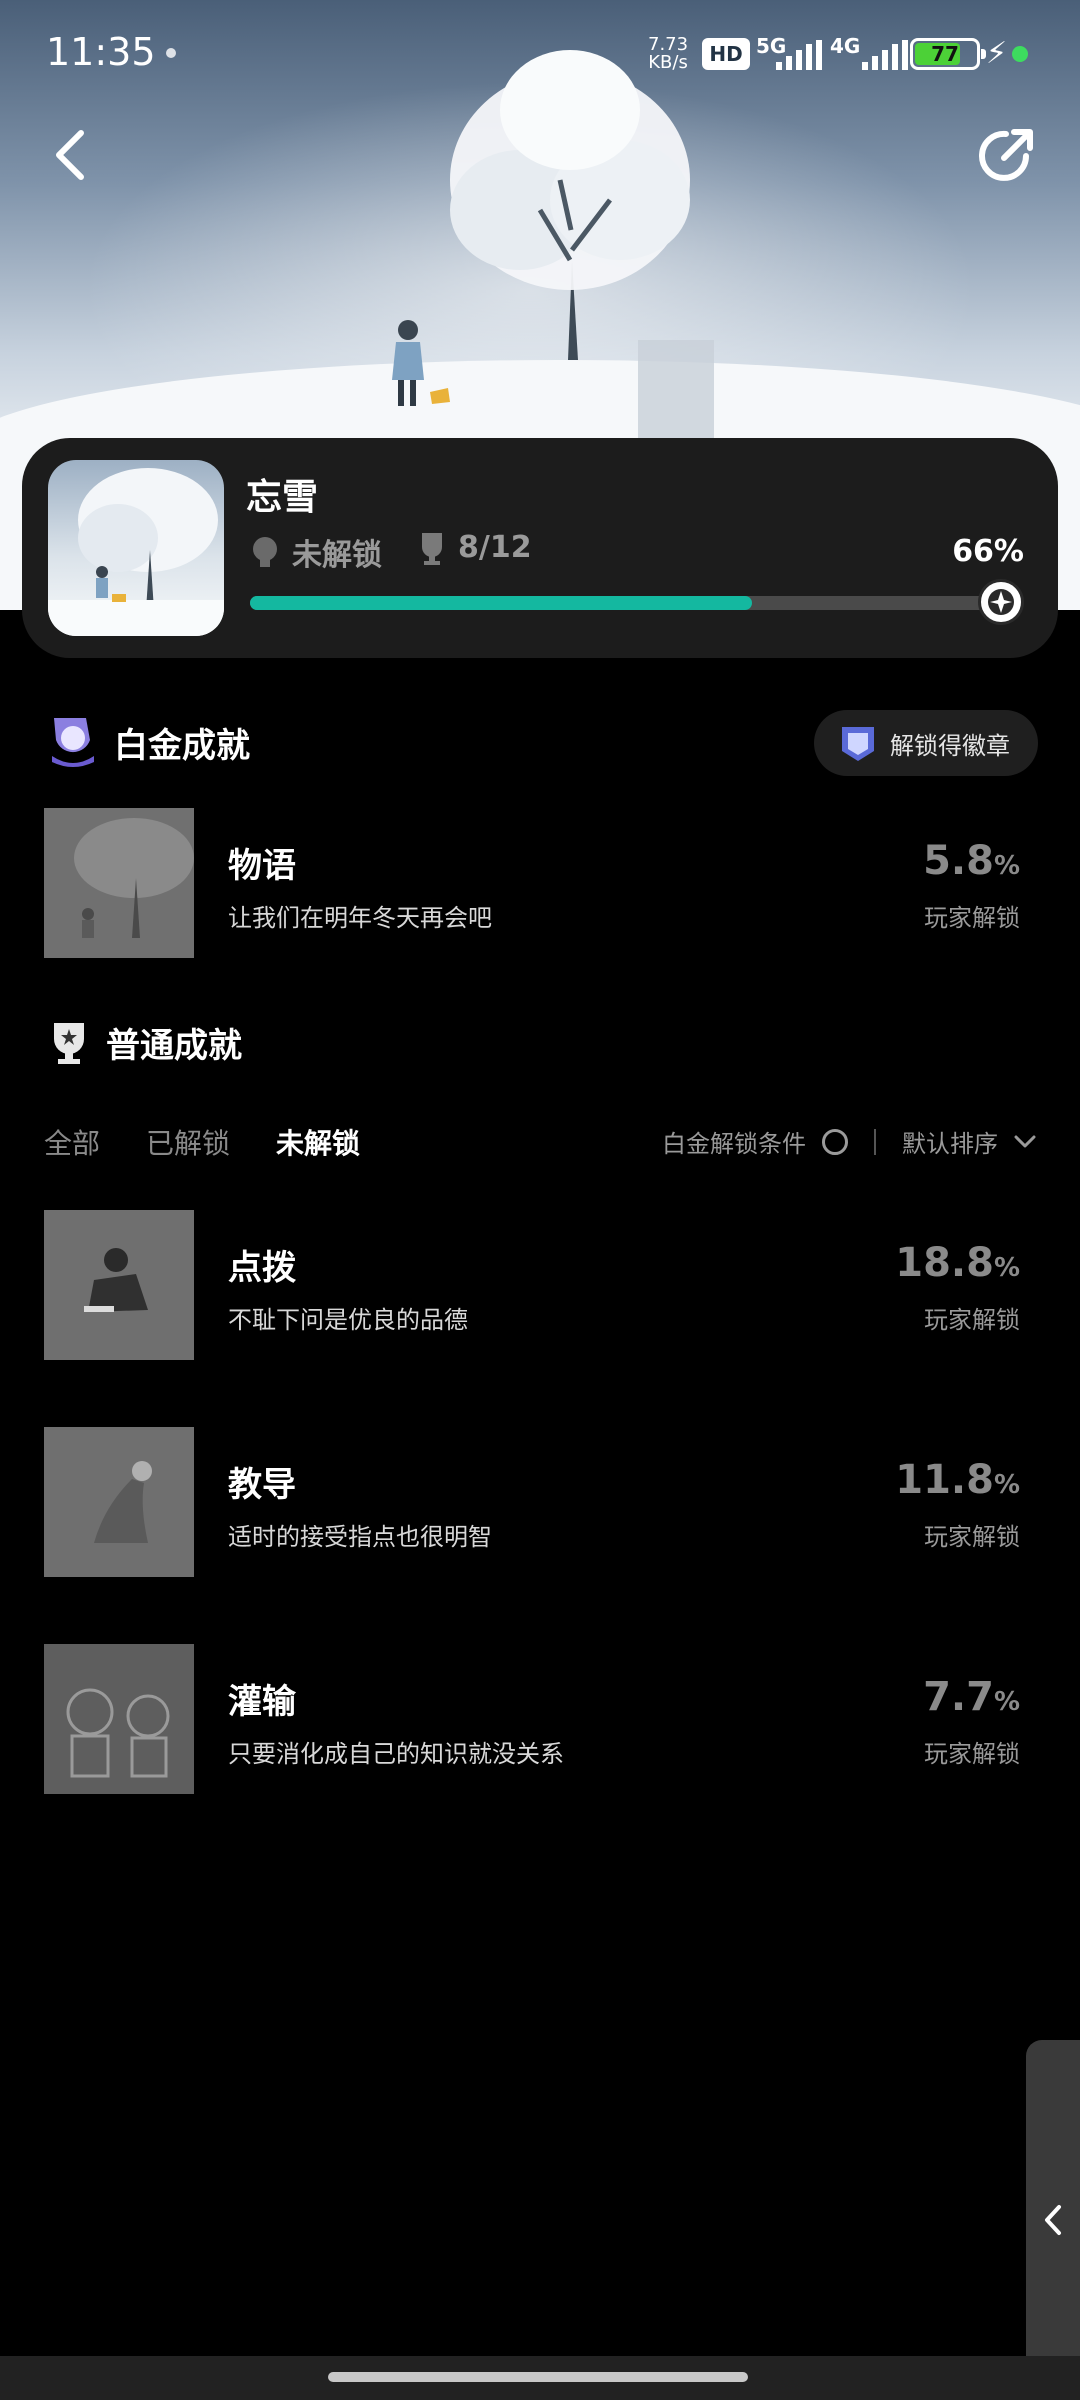  Describe the element at coordinates (971, 1697) in the screenshot. I see `achievement-rate: 7.7%` at that location.